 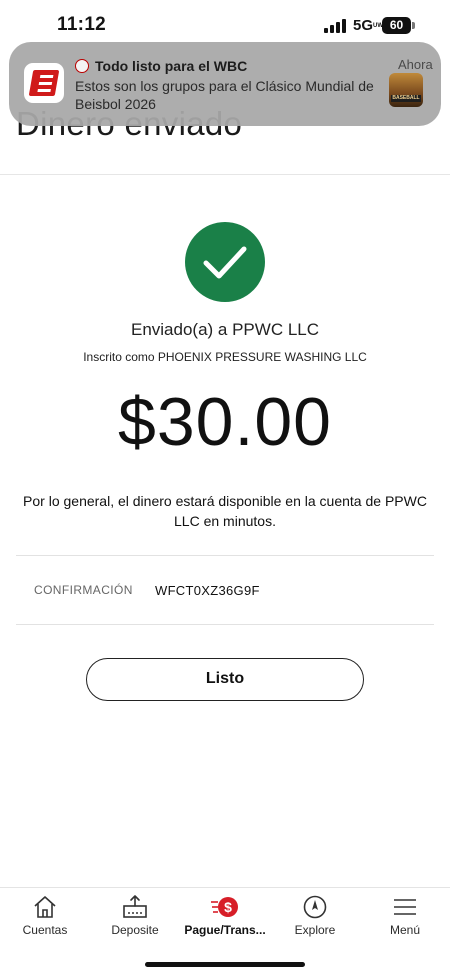 What do you see at coordinates (405, 930) in the screenshot?
I see `tab-label: Menú` at bounding box center [405, 930].